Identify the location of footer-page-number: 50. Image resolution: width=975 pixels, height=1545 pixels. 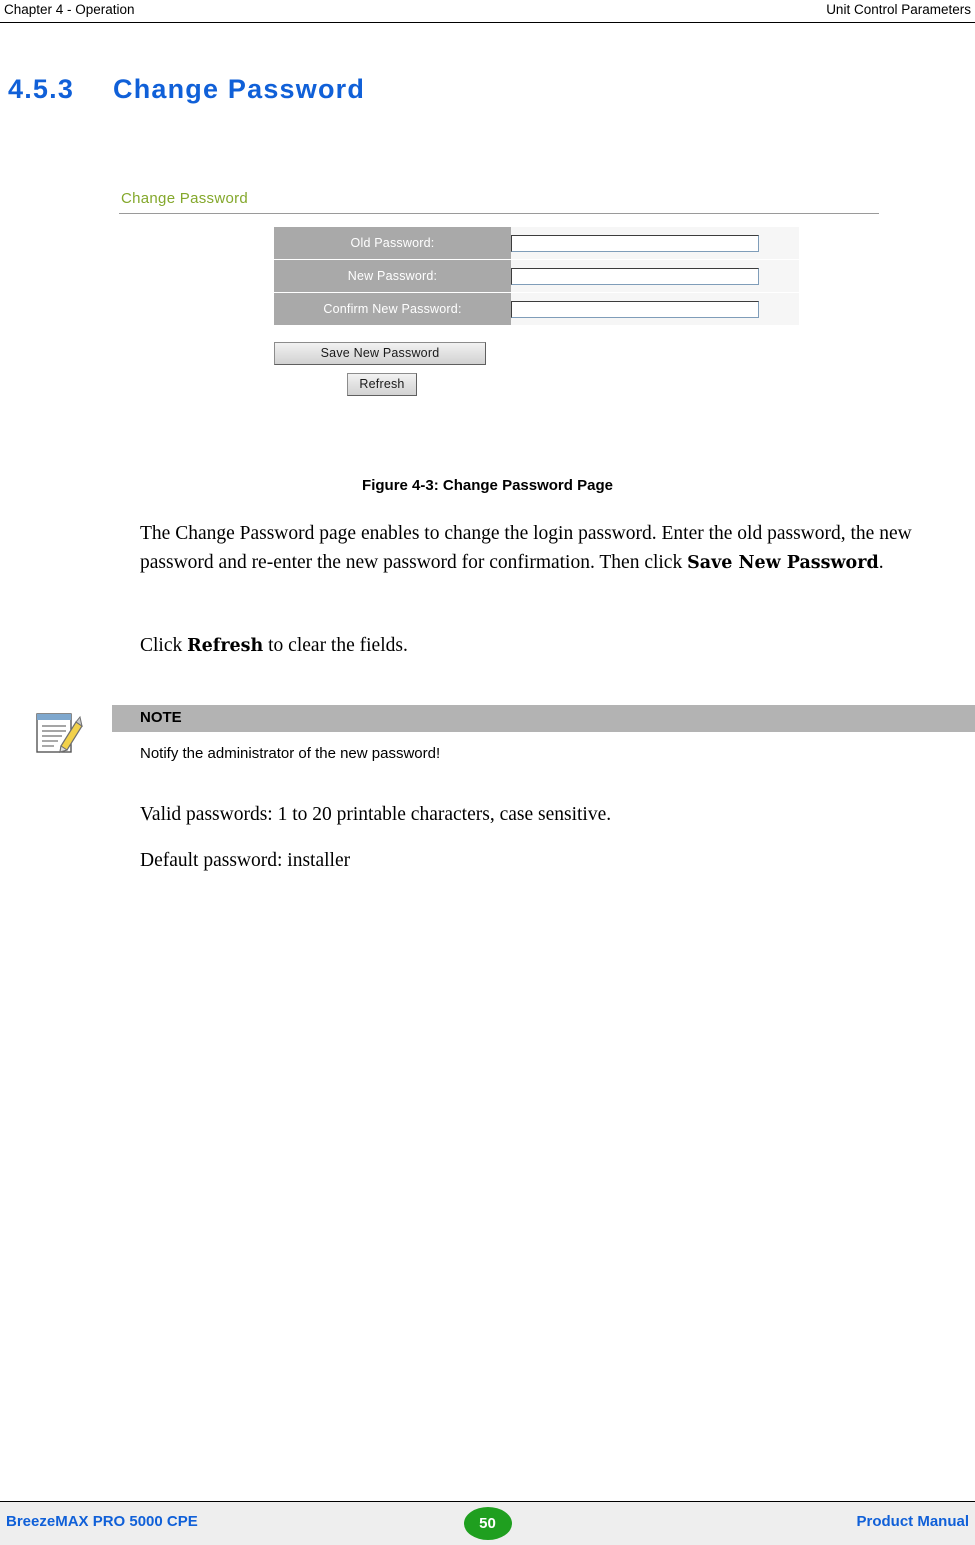
(487, 1523).